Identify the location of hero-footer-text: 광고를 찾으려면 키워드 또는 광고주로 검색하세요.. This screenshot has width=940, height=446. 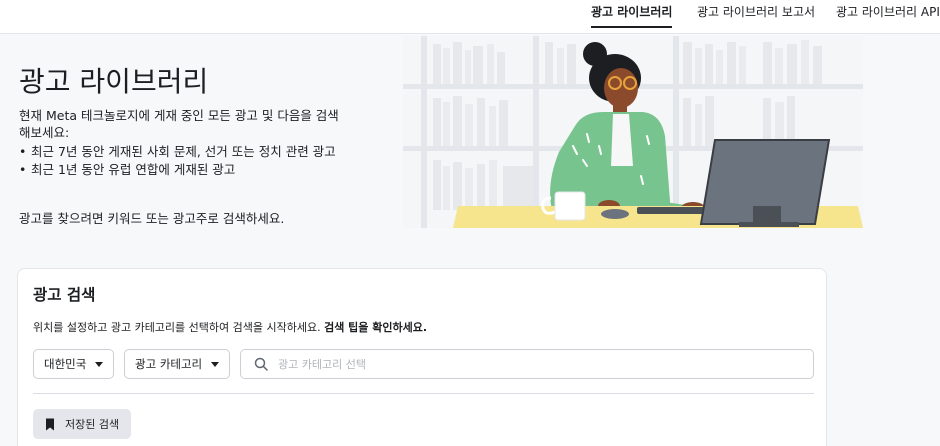
(152, 218).